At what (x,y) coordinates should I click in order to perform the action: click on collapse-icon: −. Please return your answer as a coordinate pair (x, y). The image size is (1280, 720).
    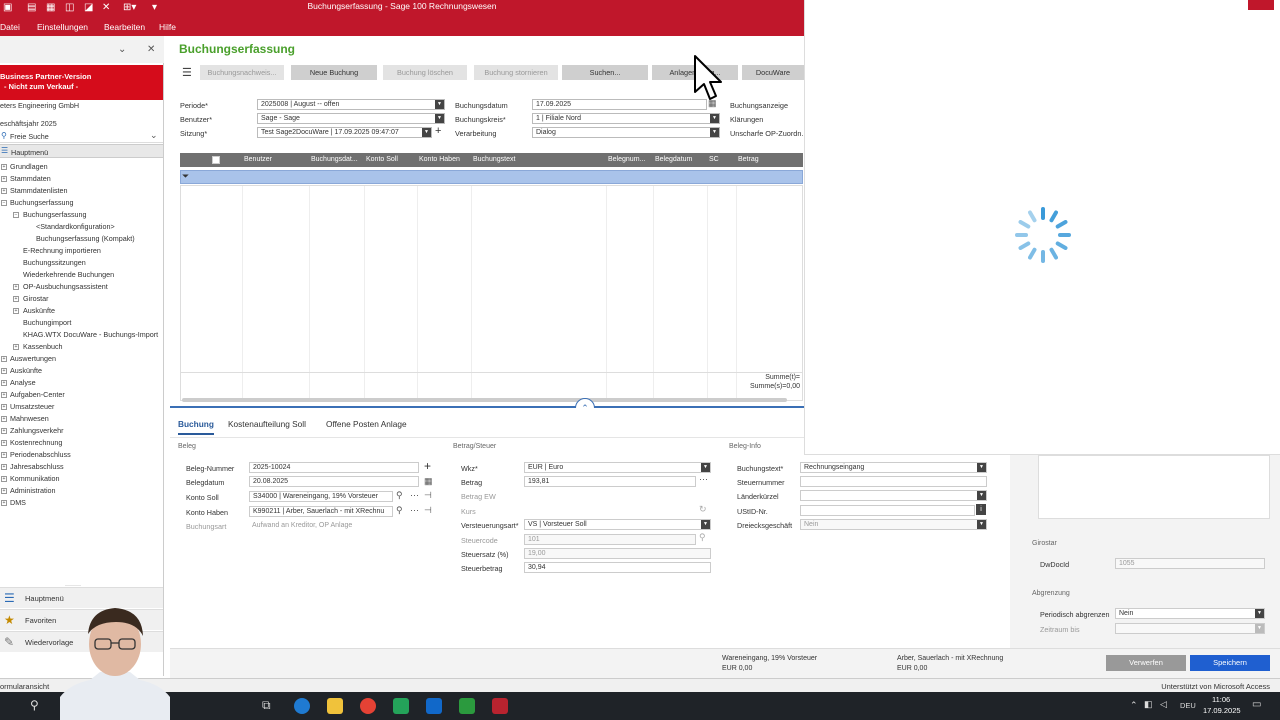
    Looking at the image, I should click on (4, 203).